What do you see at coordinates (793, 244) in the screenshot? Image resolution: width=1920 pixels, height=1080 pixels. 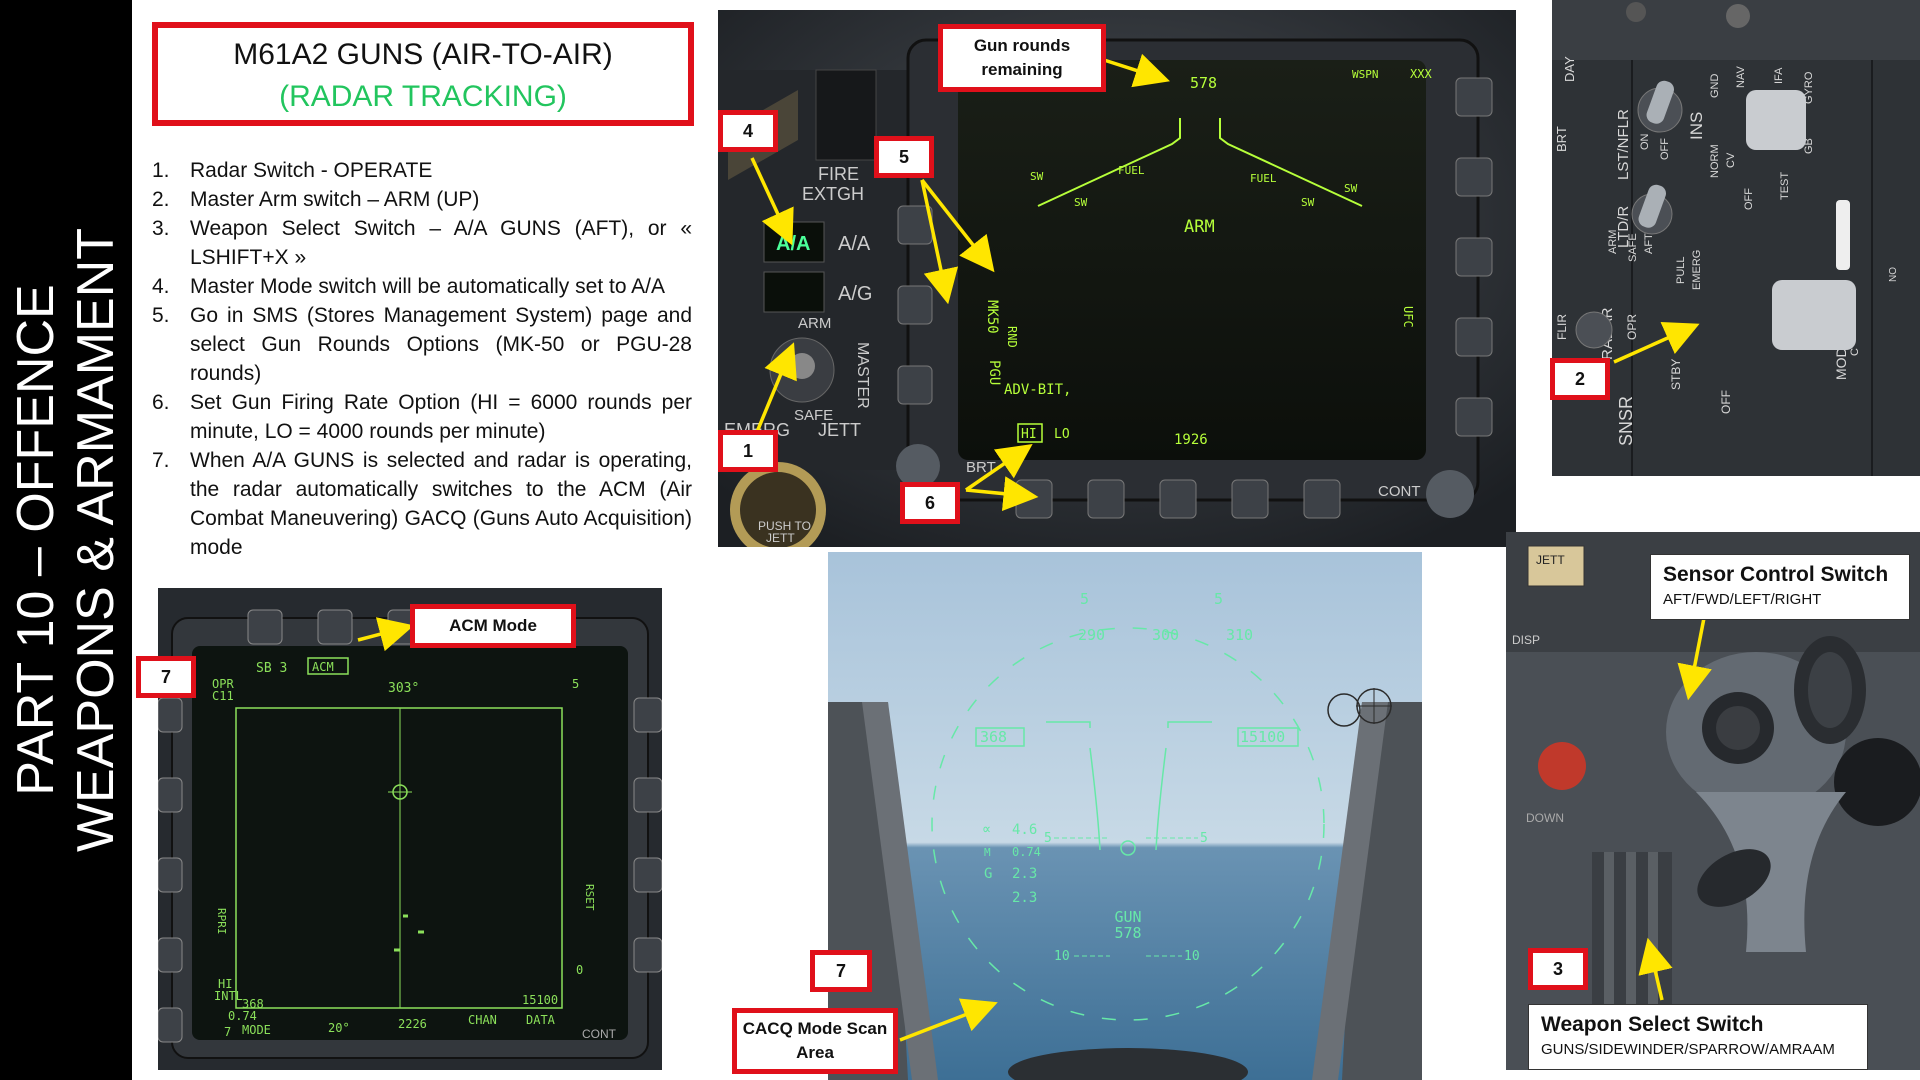 I see `aa-light-label: A/A` at bounding box center [793, 244].